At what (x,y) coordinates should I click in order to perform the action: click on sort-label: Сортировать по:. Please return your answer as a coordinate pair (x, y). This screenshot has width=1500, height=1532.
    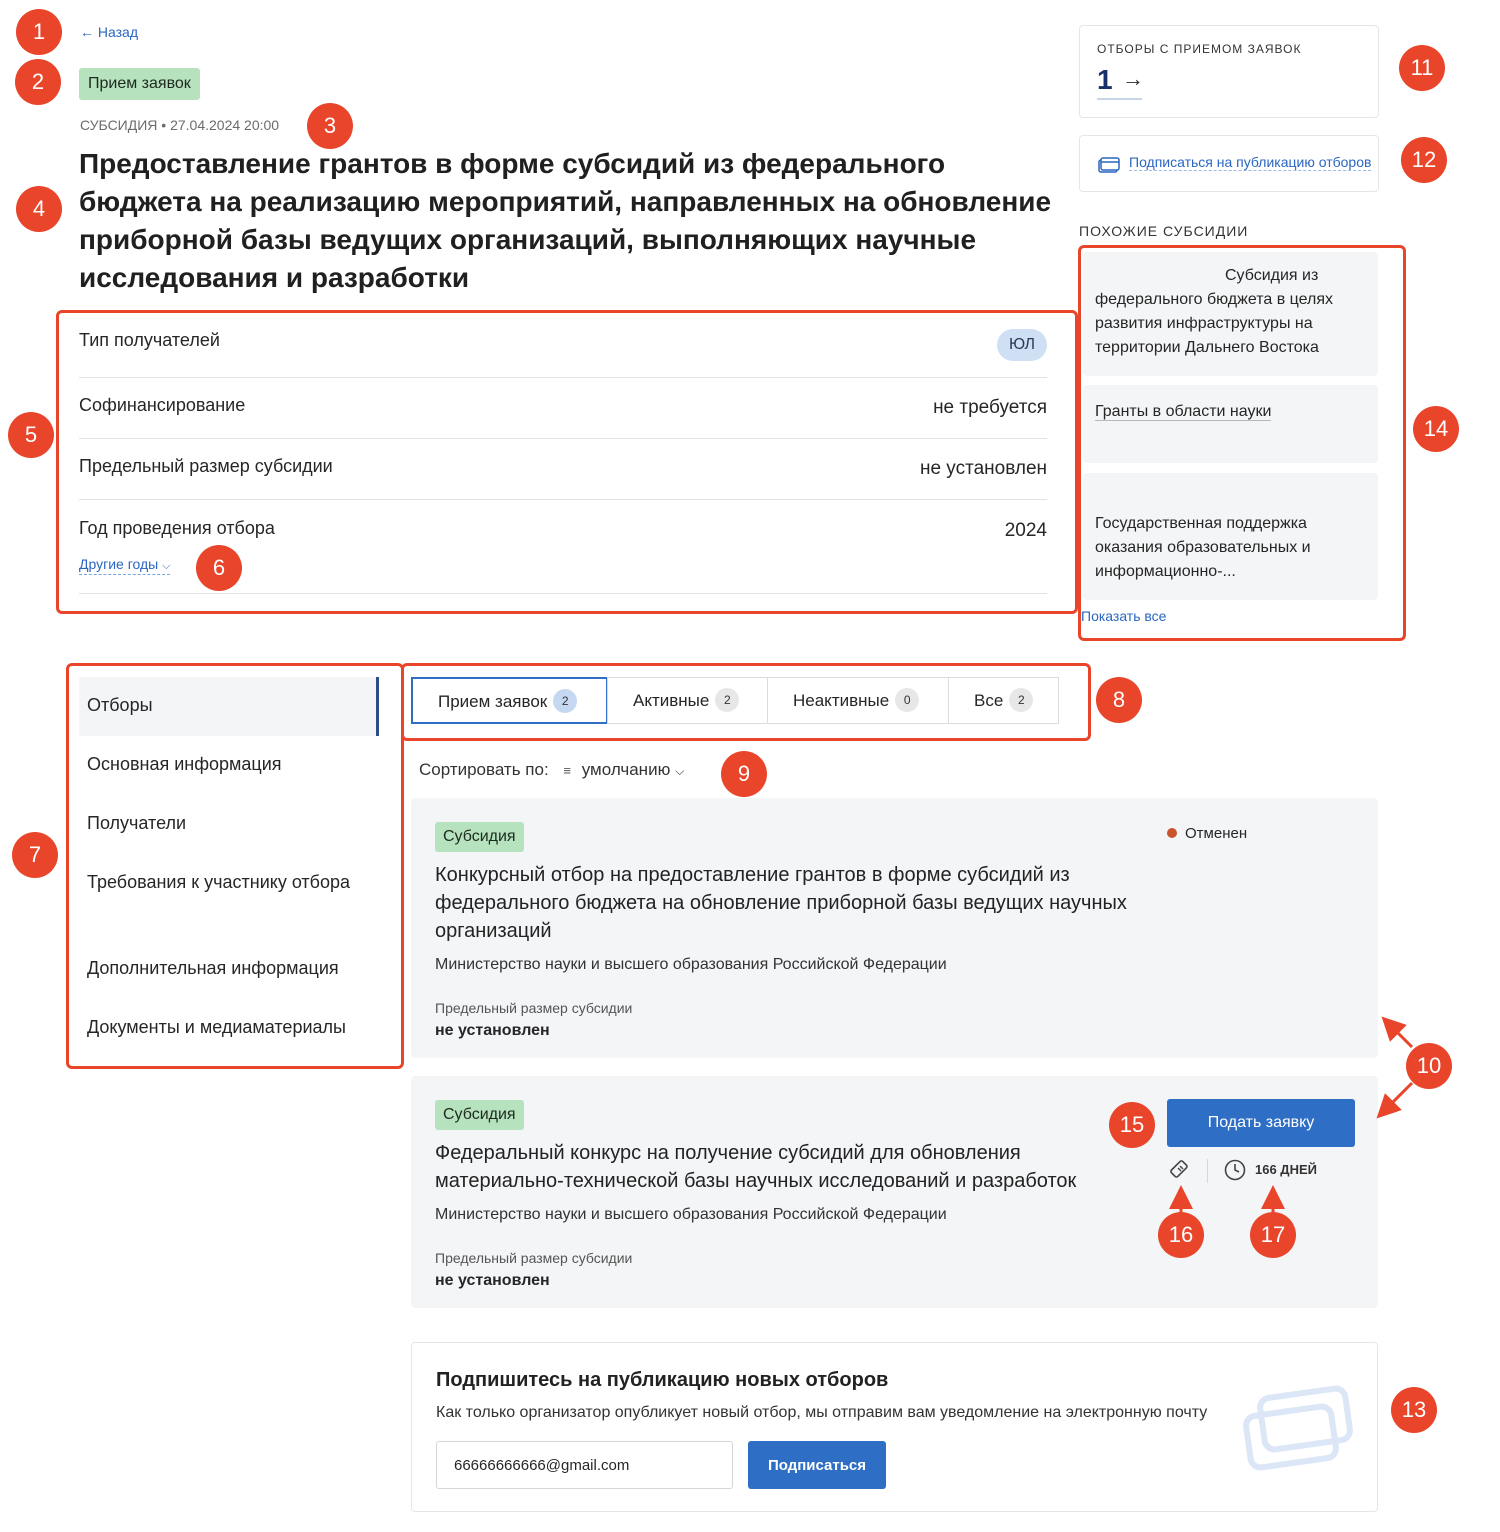
    Looking at the image, I should click on (484, 769).